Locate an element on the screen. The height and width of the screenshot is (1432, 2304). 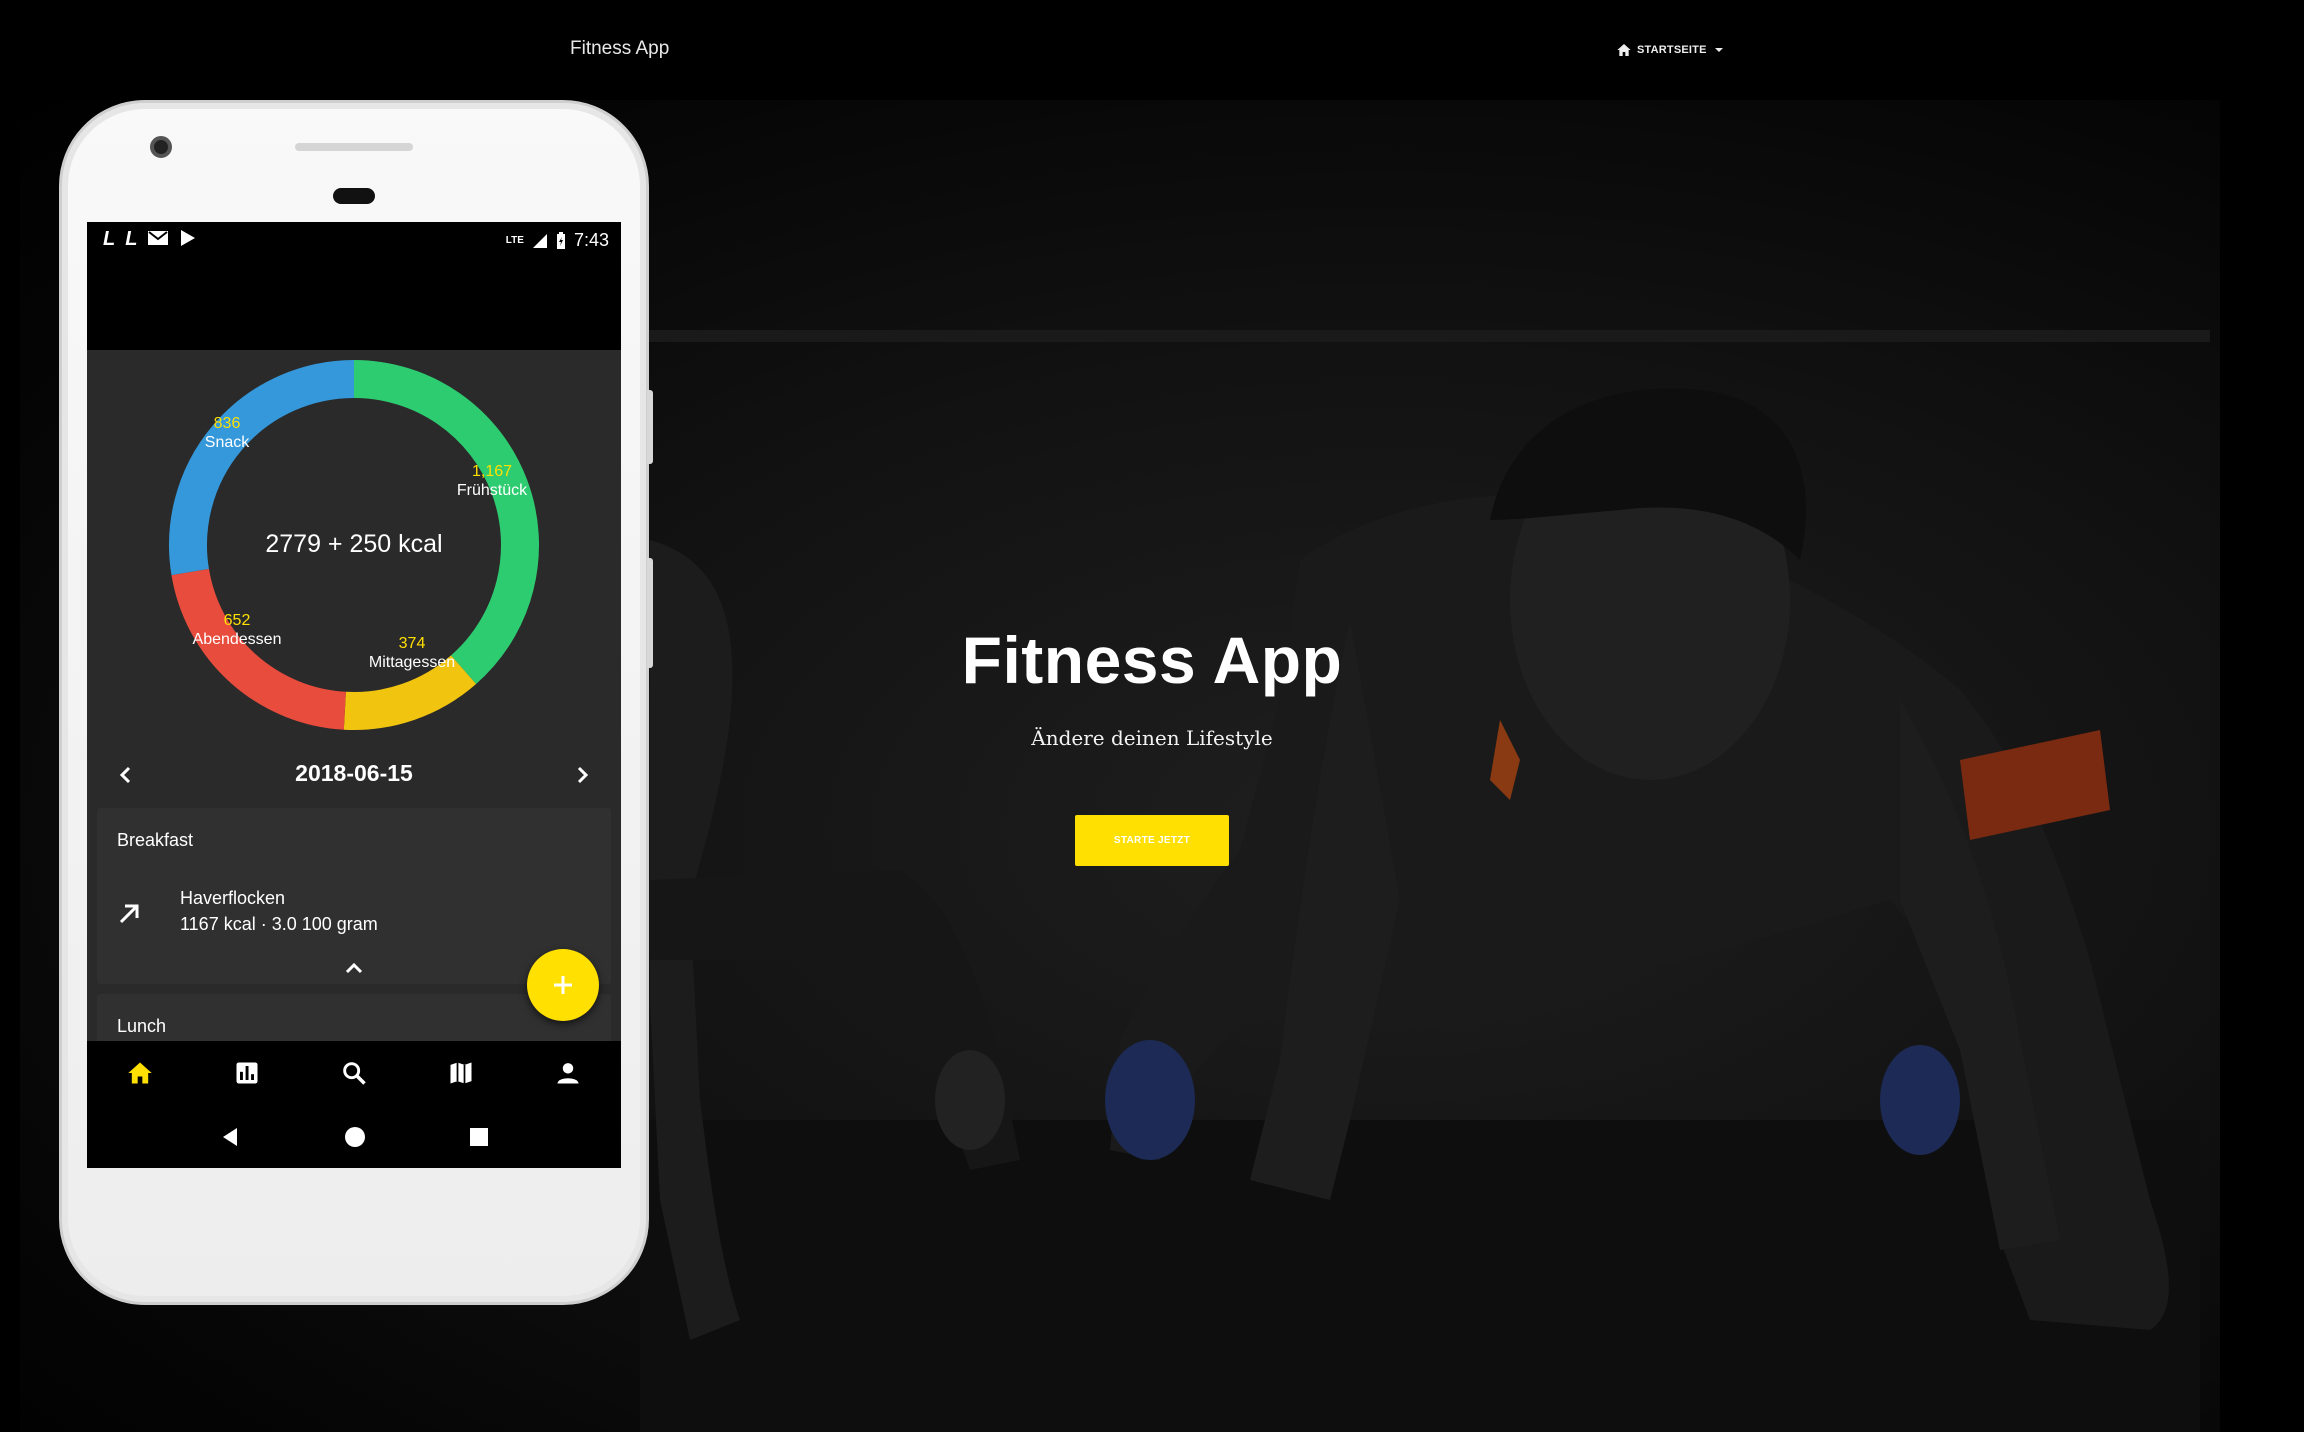
plus-icon is located at coordinates (563, 985).